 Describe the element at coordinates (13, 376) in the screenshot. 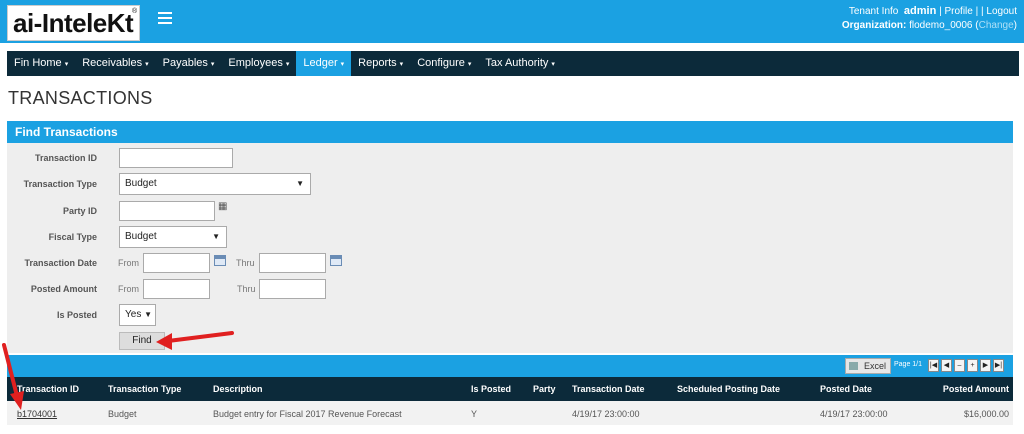

I see `annotation-arrow-row` at that location.